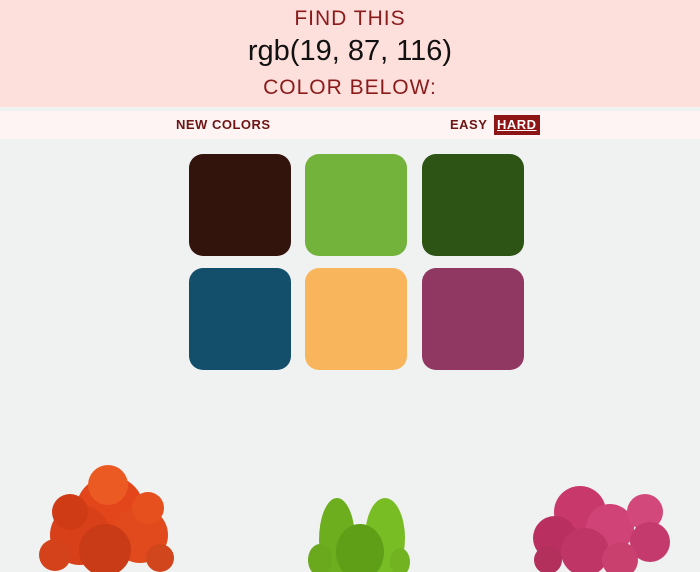 The image size is (700, 572). What do you see at coordinates (601, 529) in the screenshot?
I see `pink-cactus-image` at bounding box center [601, 529].